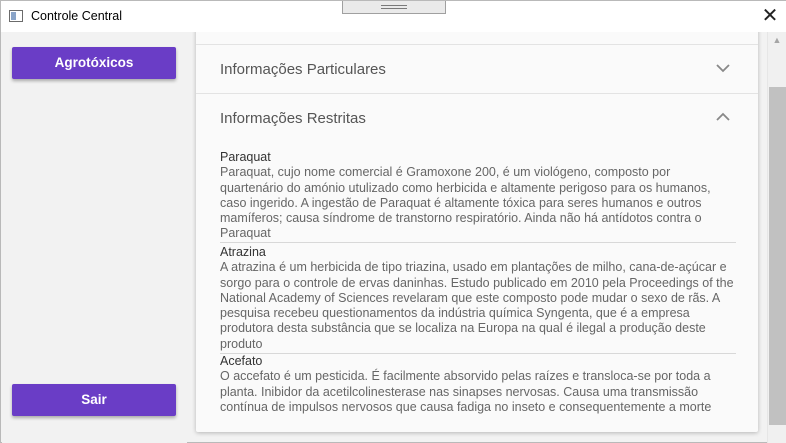 The height and width of the screenshot is (443, 786). Describe the element at coordinates (777, 40) in the screenshot. I see `scroll-up-arrow-icon: ▲` at that location.